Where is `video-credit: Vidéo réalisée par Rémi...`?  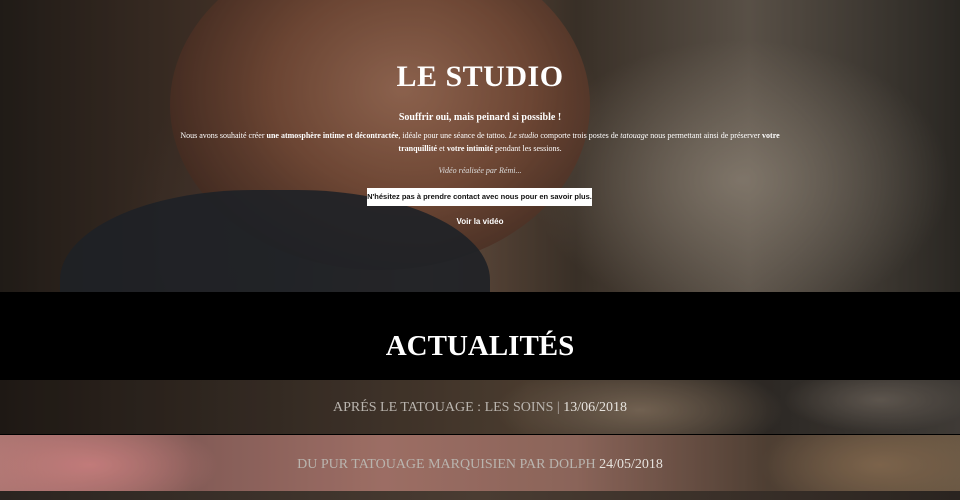
video-credit: Vidéo réalisée par Rémi... is located at coordinates (480, 170).